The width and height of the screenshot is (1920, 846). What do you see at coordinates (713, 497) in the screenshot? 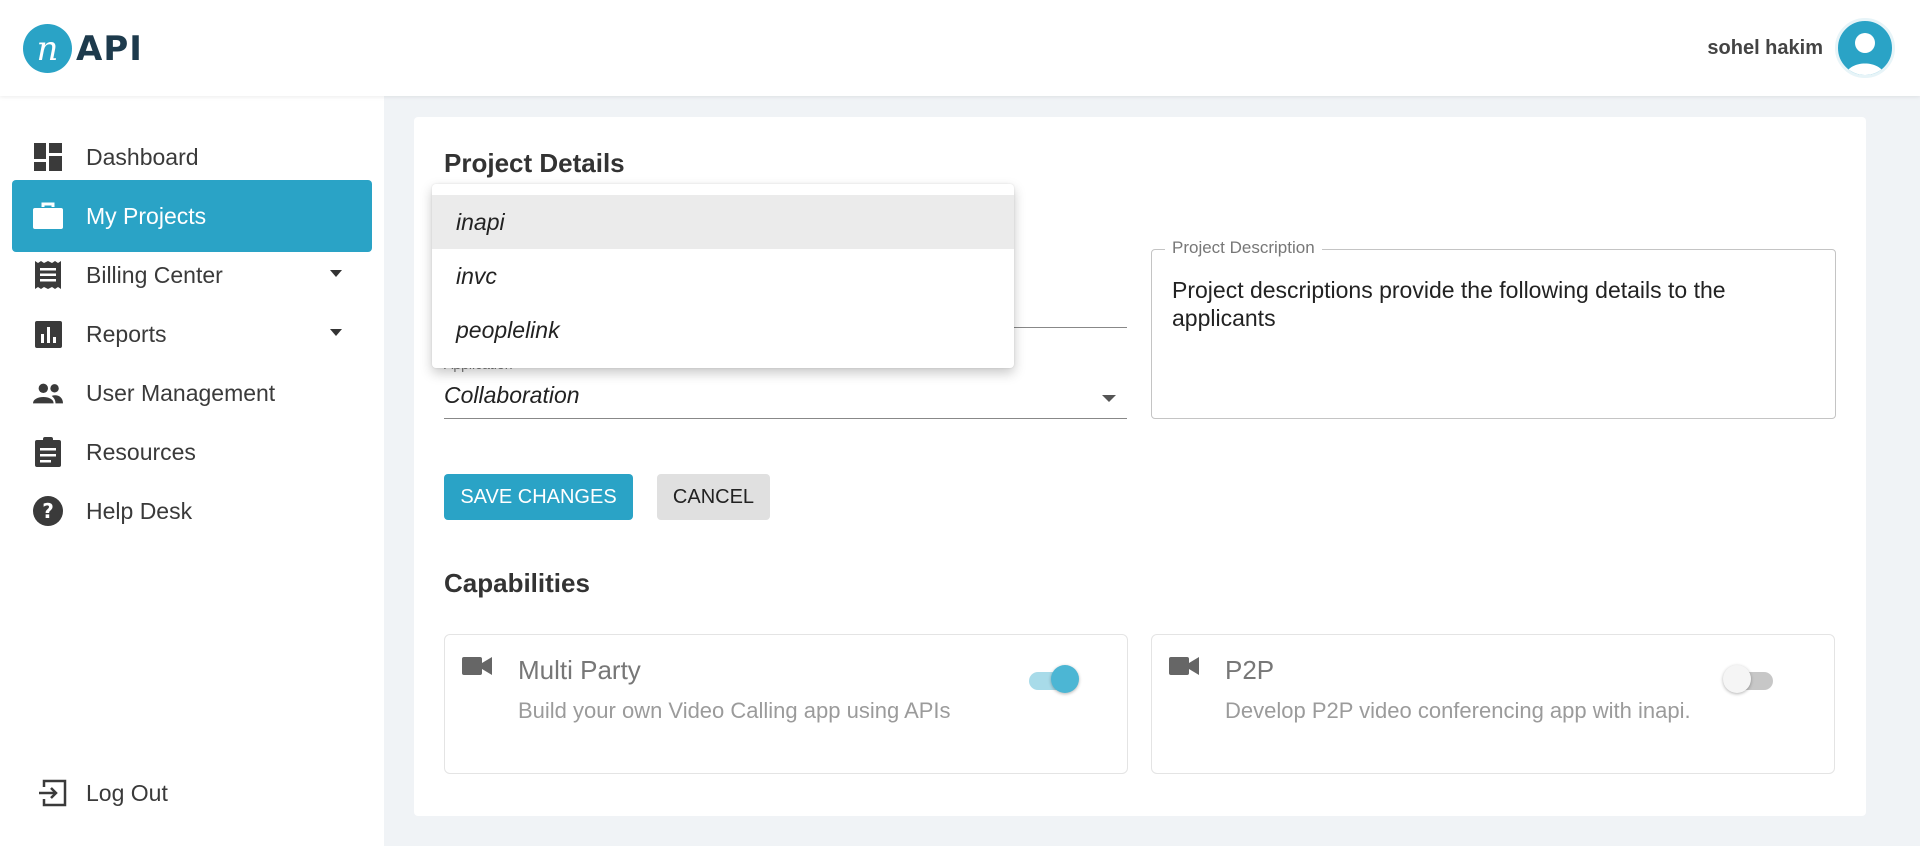
I see `cancel-button: CANCEL` at bounding box center [713, 497].